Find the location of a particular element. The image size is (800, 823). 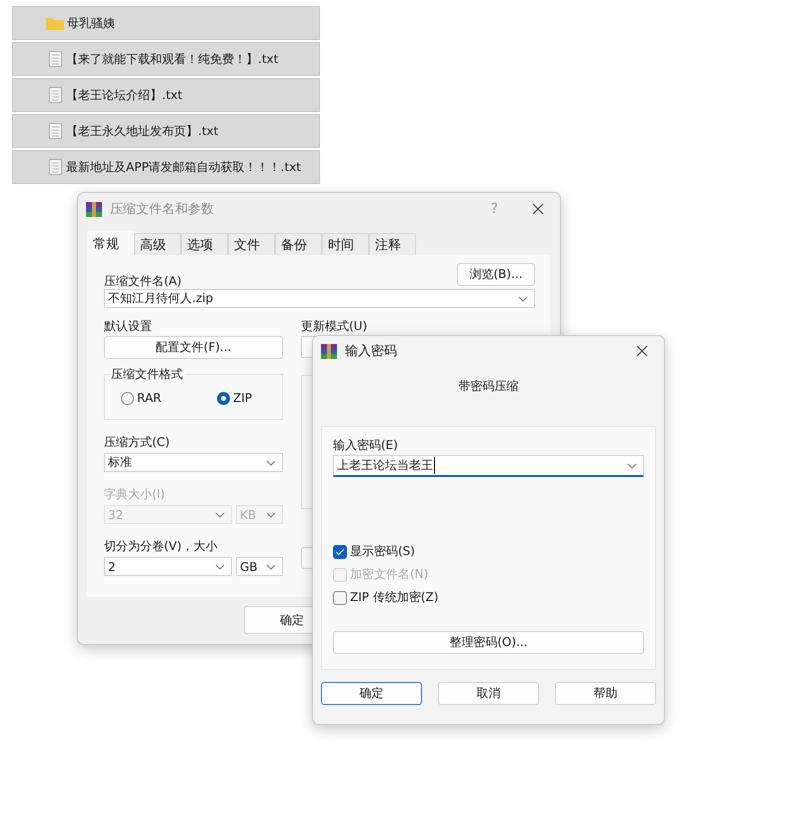

field-label: 更新模式(U) is located at coordinates (334, 326).